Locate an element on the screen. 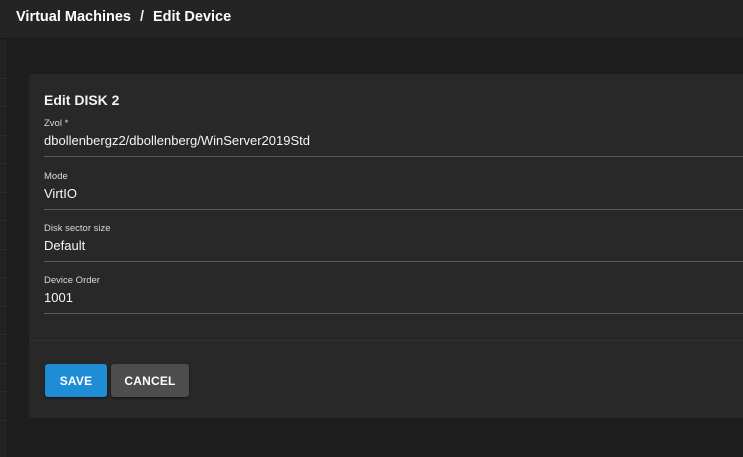 This screenshot has width=743, height=457. cancel-button: CANCEL is located at coordinates (150, 380).